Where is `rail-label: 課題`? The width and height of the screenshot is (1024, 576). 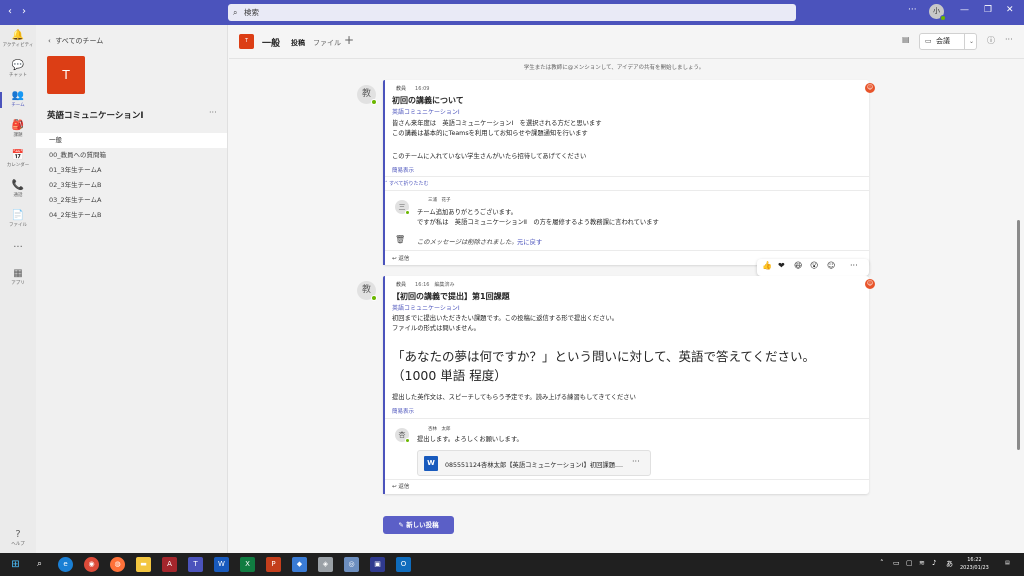 rail-label: 課題 is located at coordinates (18, 135).